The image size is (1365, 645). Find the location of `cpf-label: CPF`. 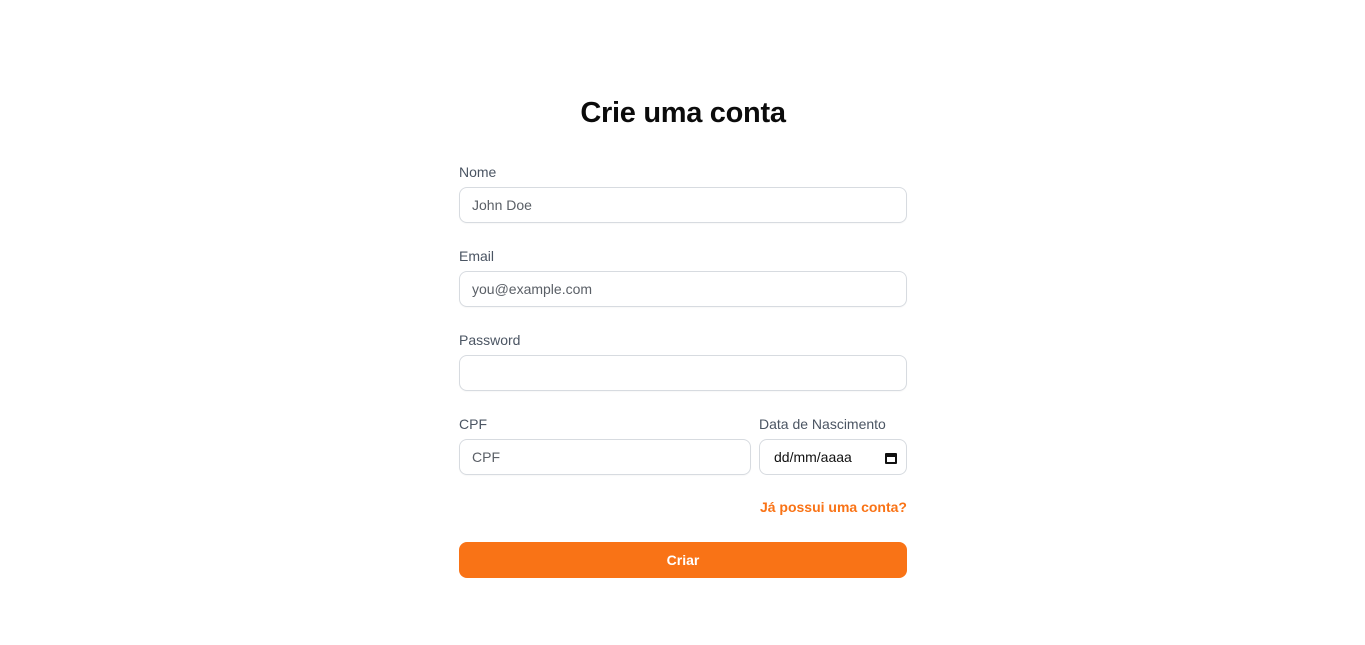

cpf-label: CPF is located at coordinates (473, 424).